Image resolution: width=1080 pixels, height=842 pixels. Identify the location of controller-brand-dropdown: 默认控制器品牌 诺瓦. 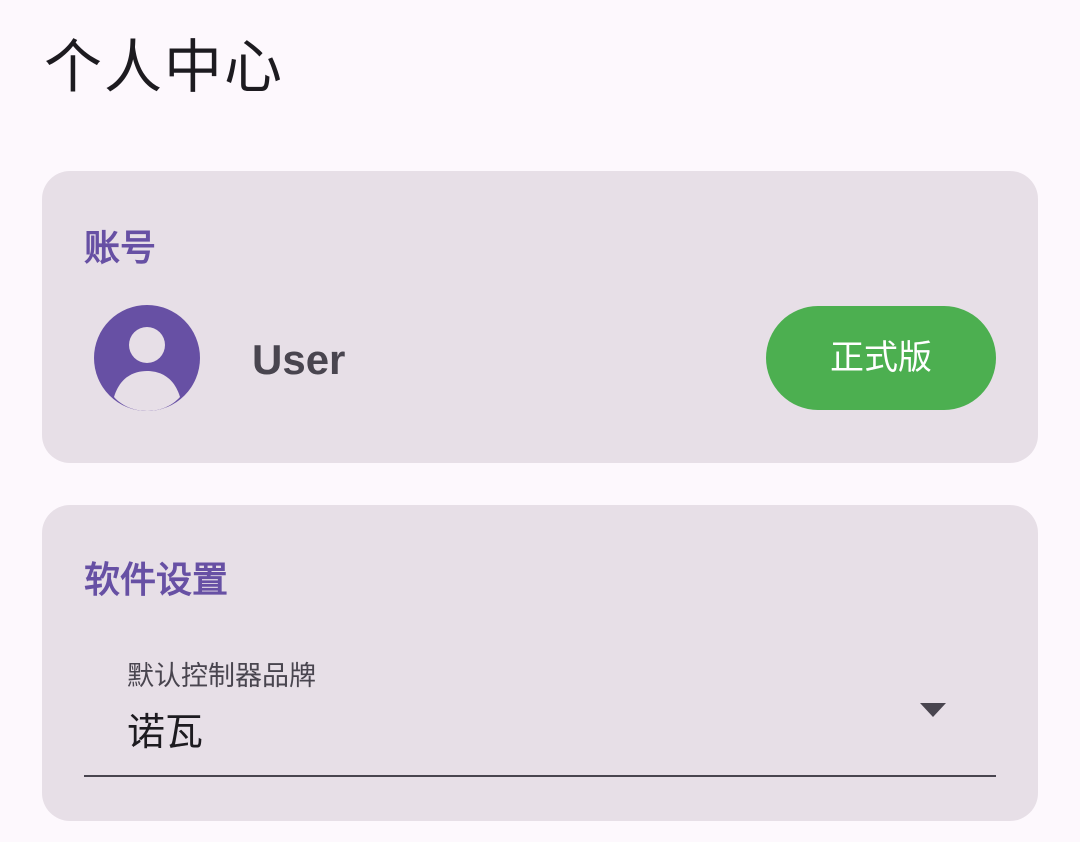
(540, 713).